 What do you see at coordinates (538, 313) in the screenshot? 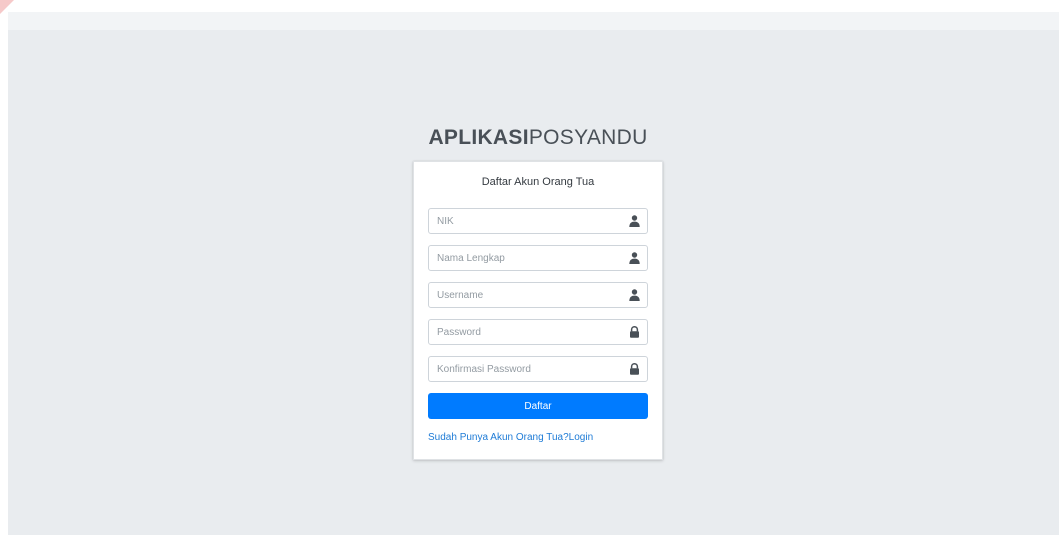
I see `register-form: Daftar` at bounding box center [538, 313].